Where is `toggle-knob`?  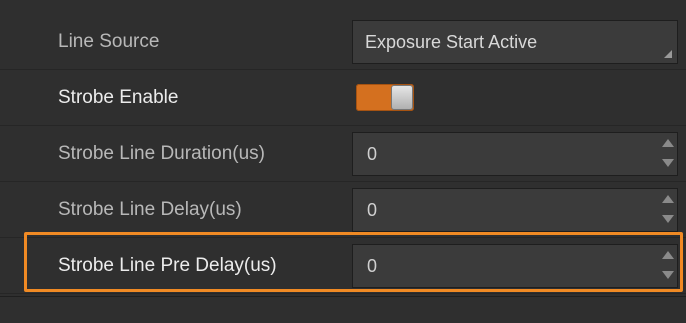
toggle-knob is located at coordinates (402, 97).